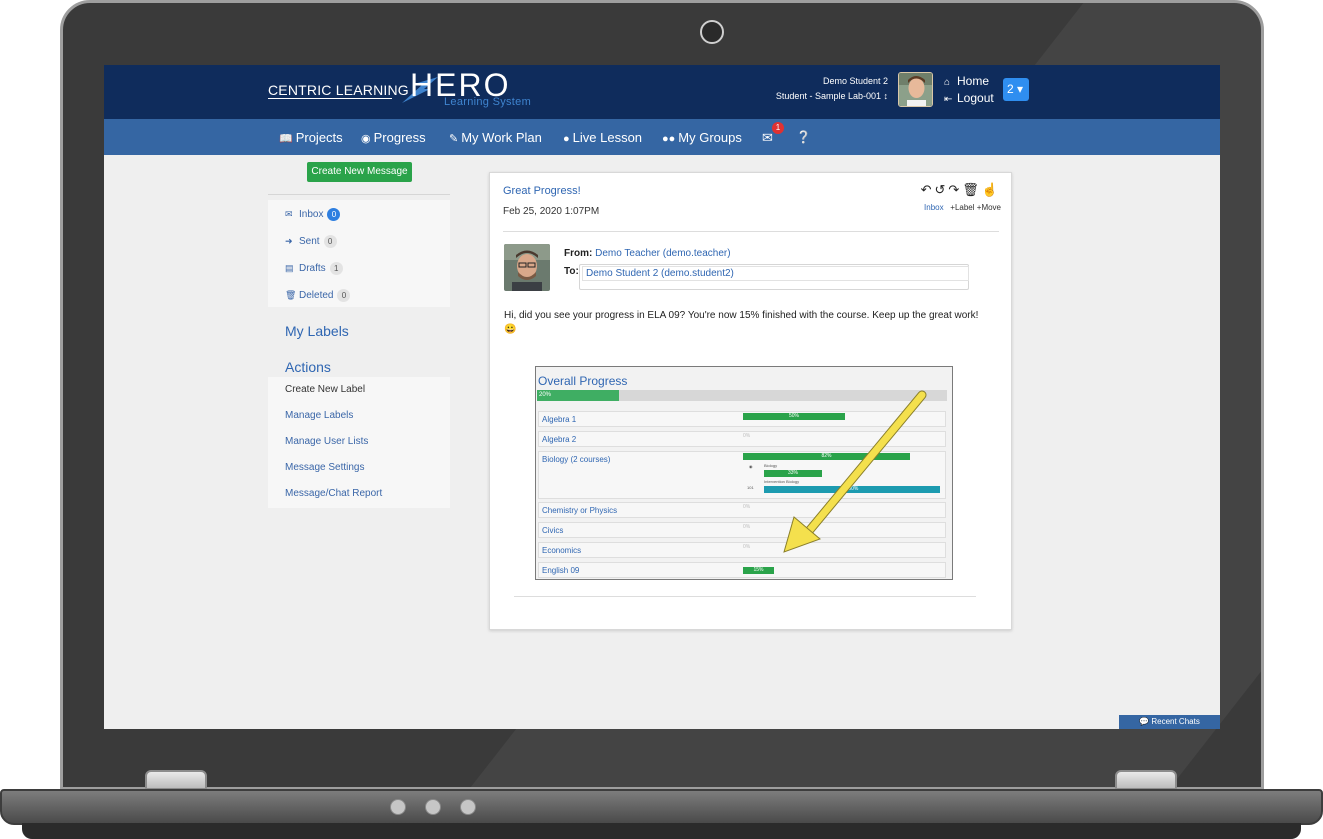 This screenshot has width=1323, height=839. I want to click on microphone-icon: ●, so click(566, 139).